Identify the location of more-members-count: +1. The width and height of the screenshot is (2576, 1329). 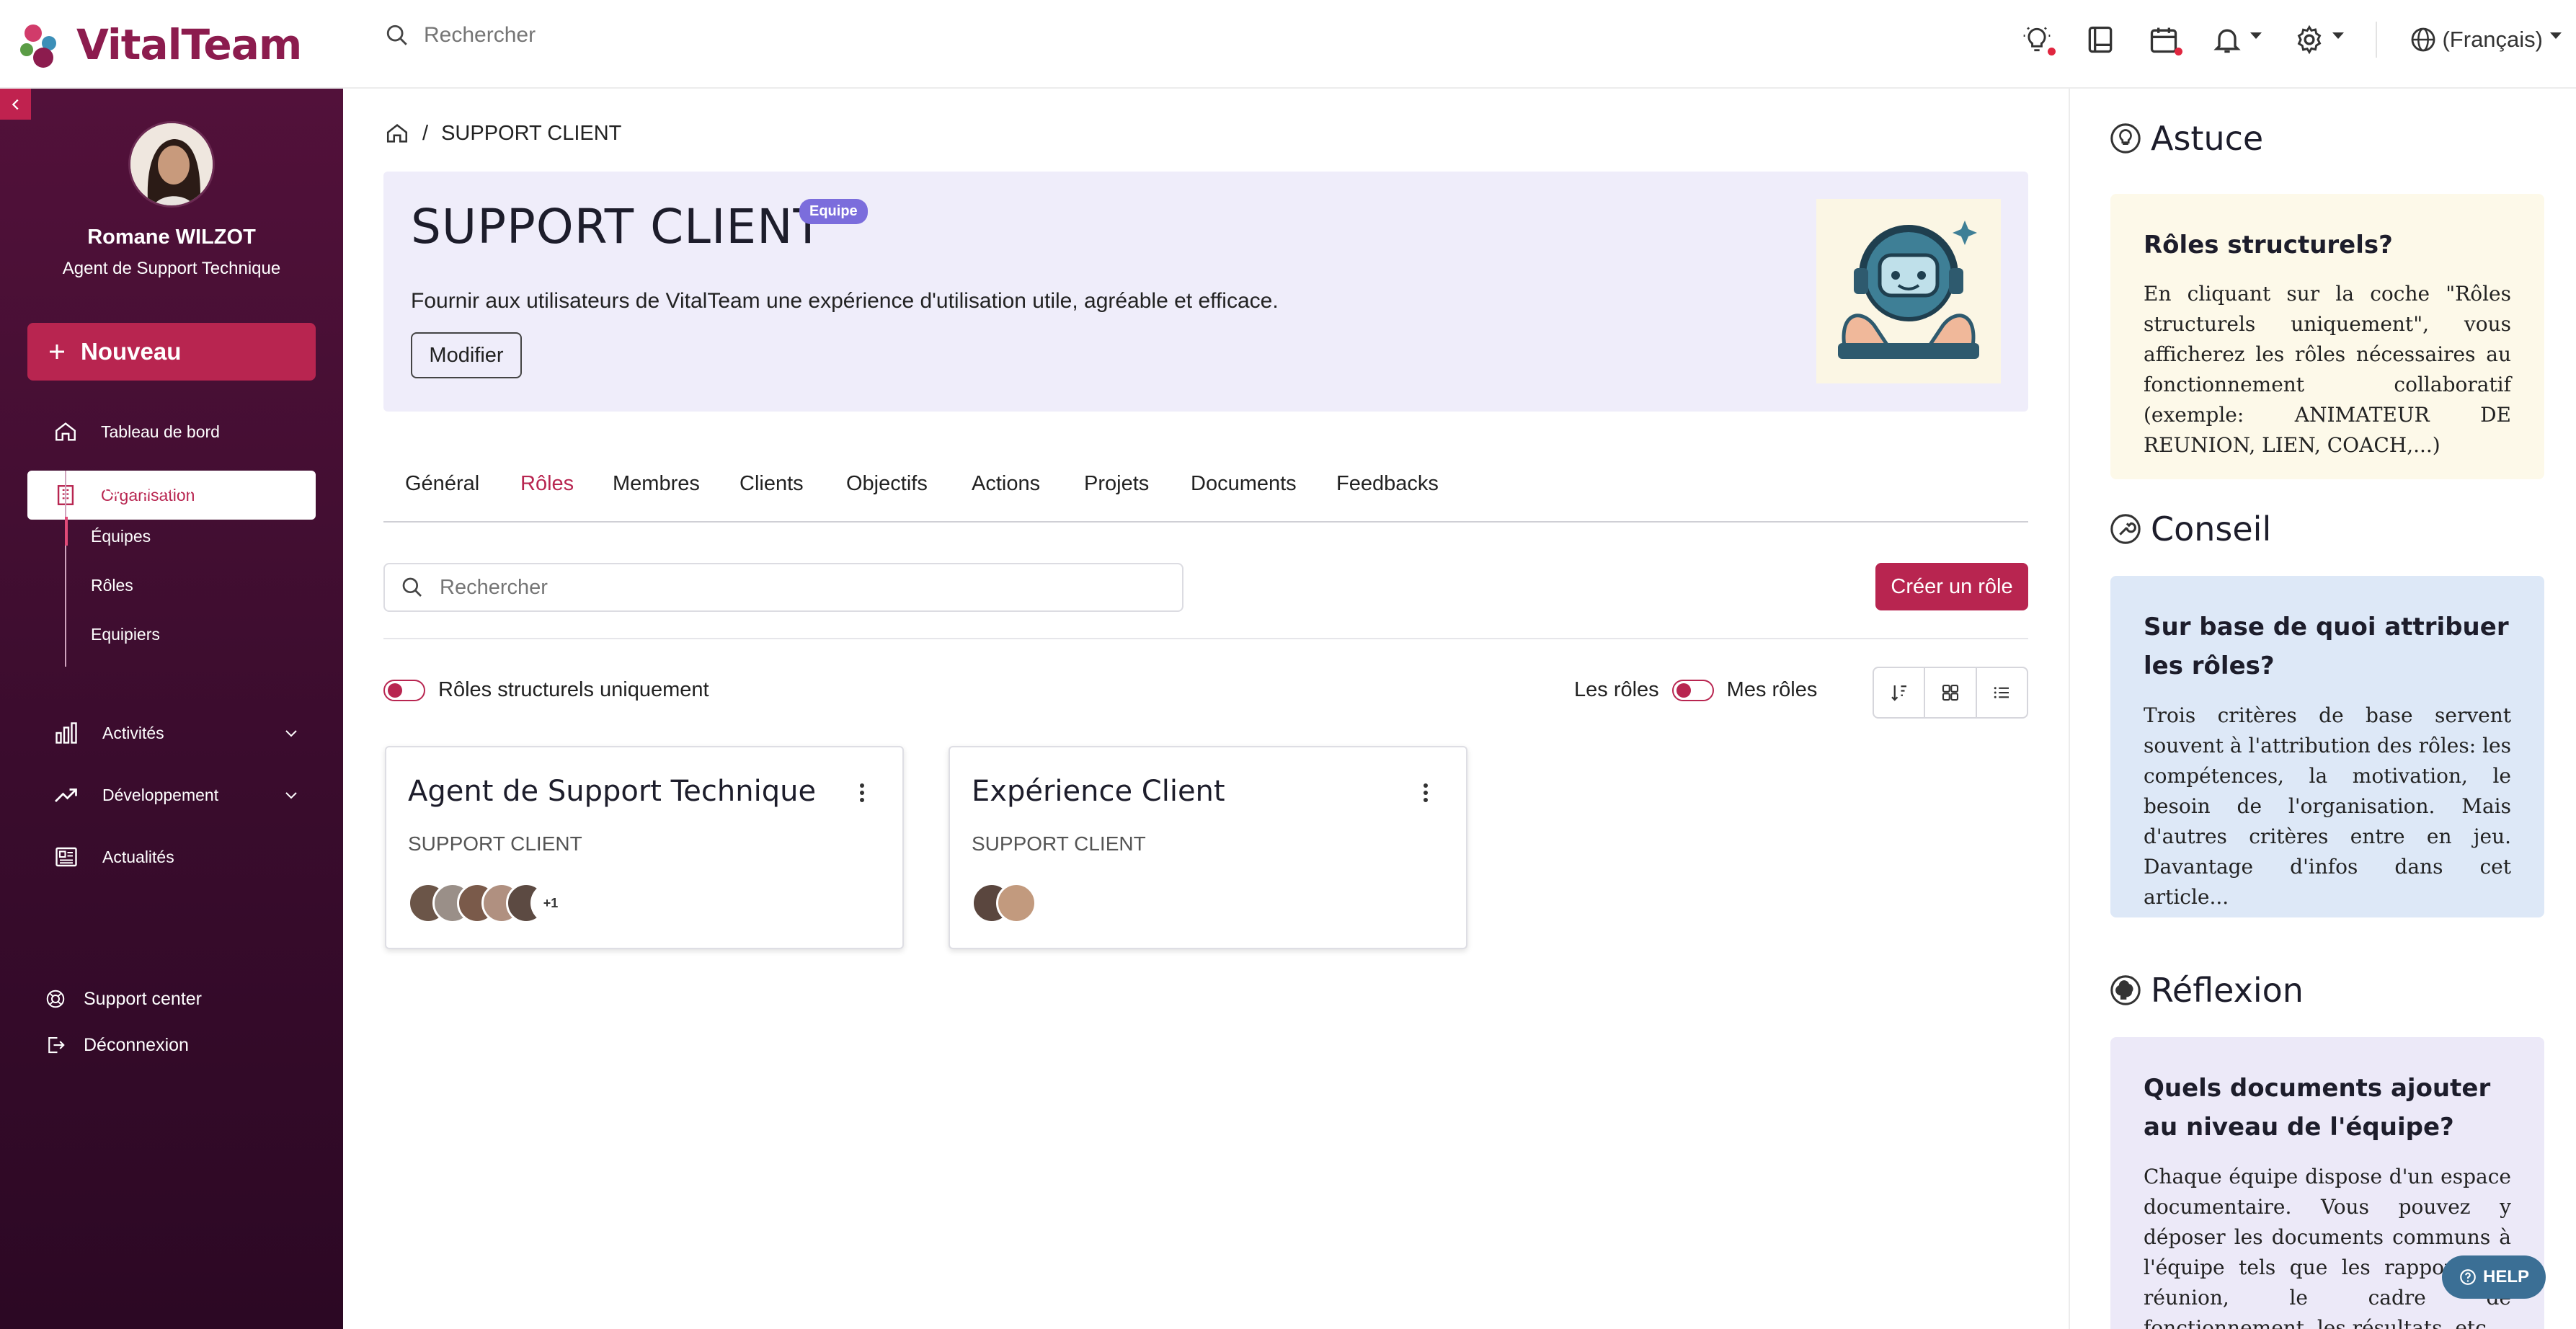
(550, 903).